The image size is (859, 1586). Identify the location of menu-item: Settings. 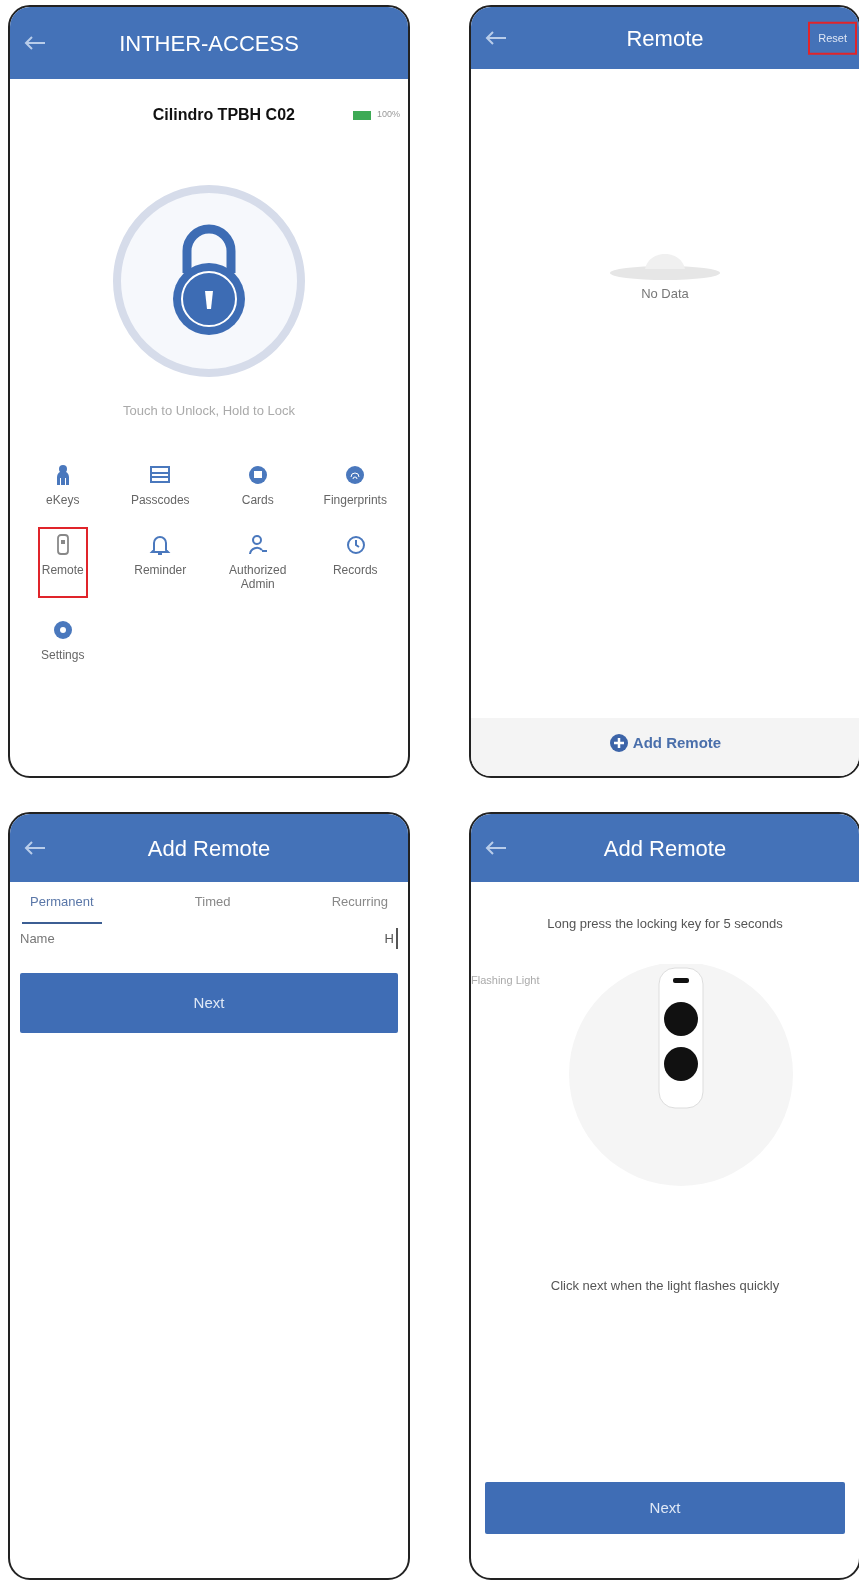
(63, 640).